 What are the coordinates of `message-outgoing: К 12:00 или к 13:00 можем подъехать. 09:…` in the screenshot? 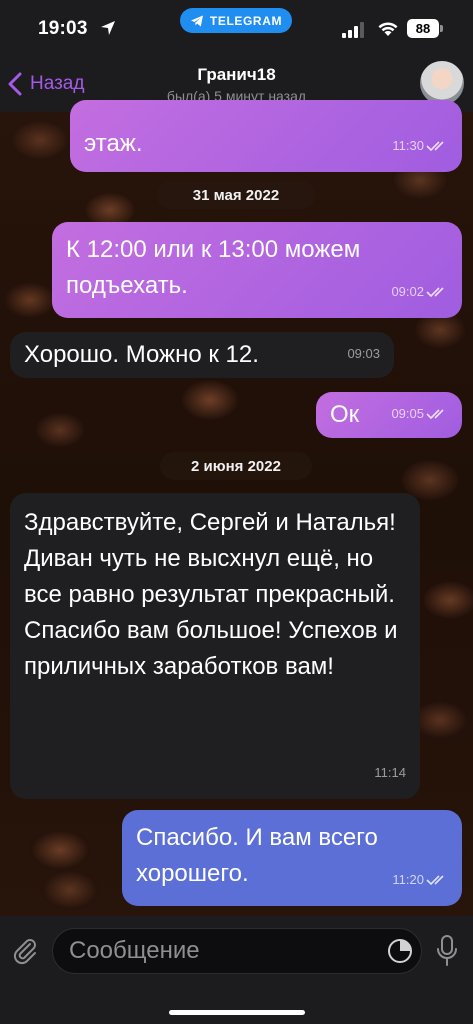 It's located at (257, 270).